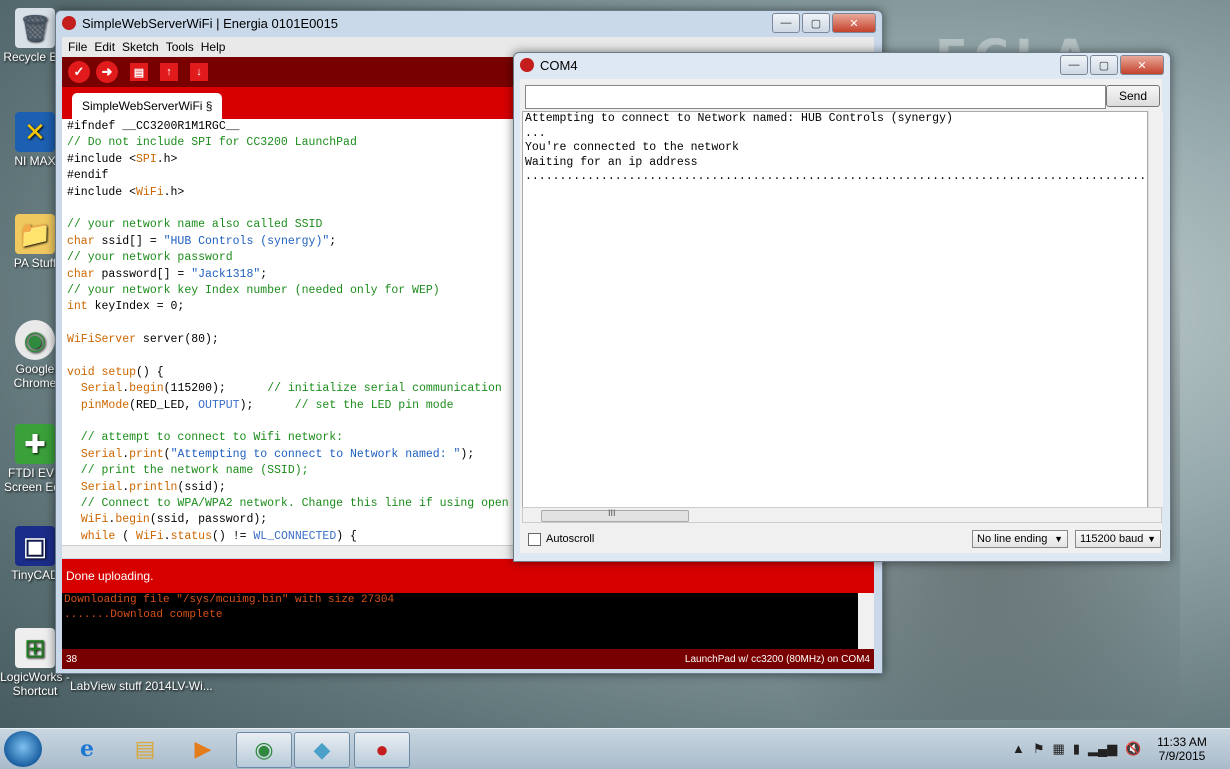  I want to click on recycle-bin-icon: 🗑, so click(35, 28).